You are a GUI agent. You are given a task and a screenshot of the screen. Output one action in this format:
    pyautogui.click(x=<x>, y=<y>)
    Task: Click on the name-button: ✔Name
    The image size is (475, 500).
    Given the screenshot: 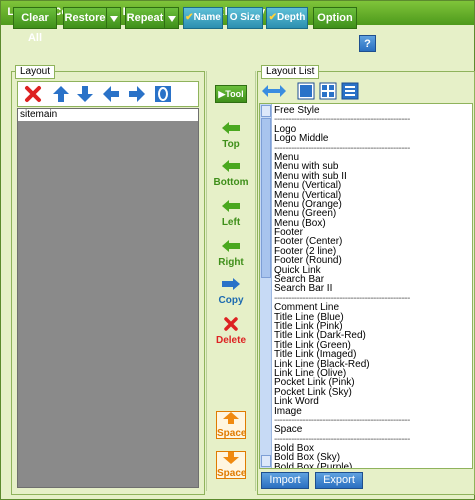 What is the action you would take?
    pyautogui.click(x=203, y=18)
    